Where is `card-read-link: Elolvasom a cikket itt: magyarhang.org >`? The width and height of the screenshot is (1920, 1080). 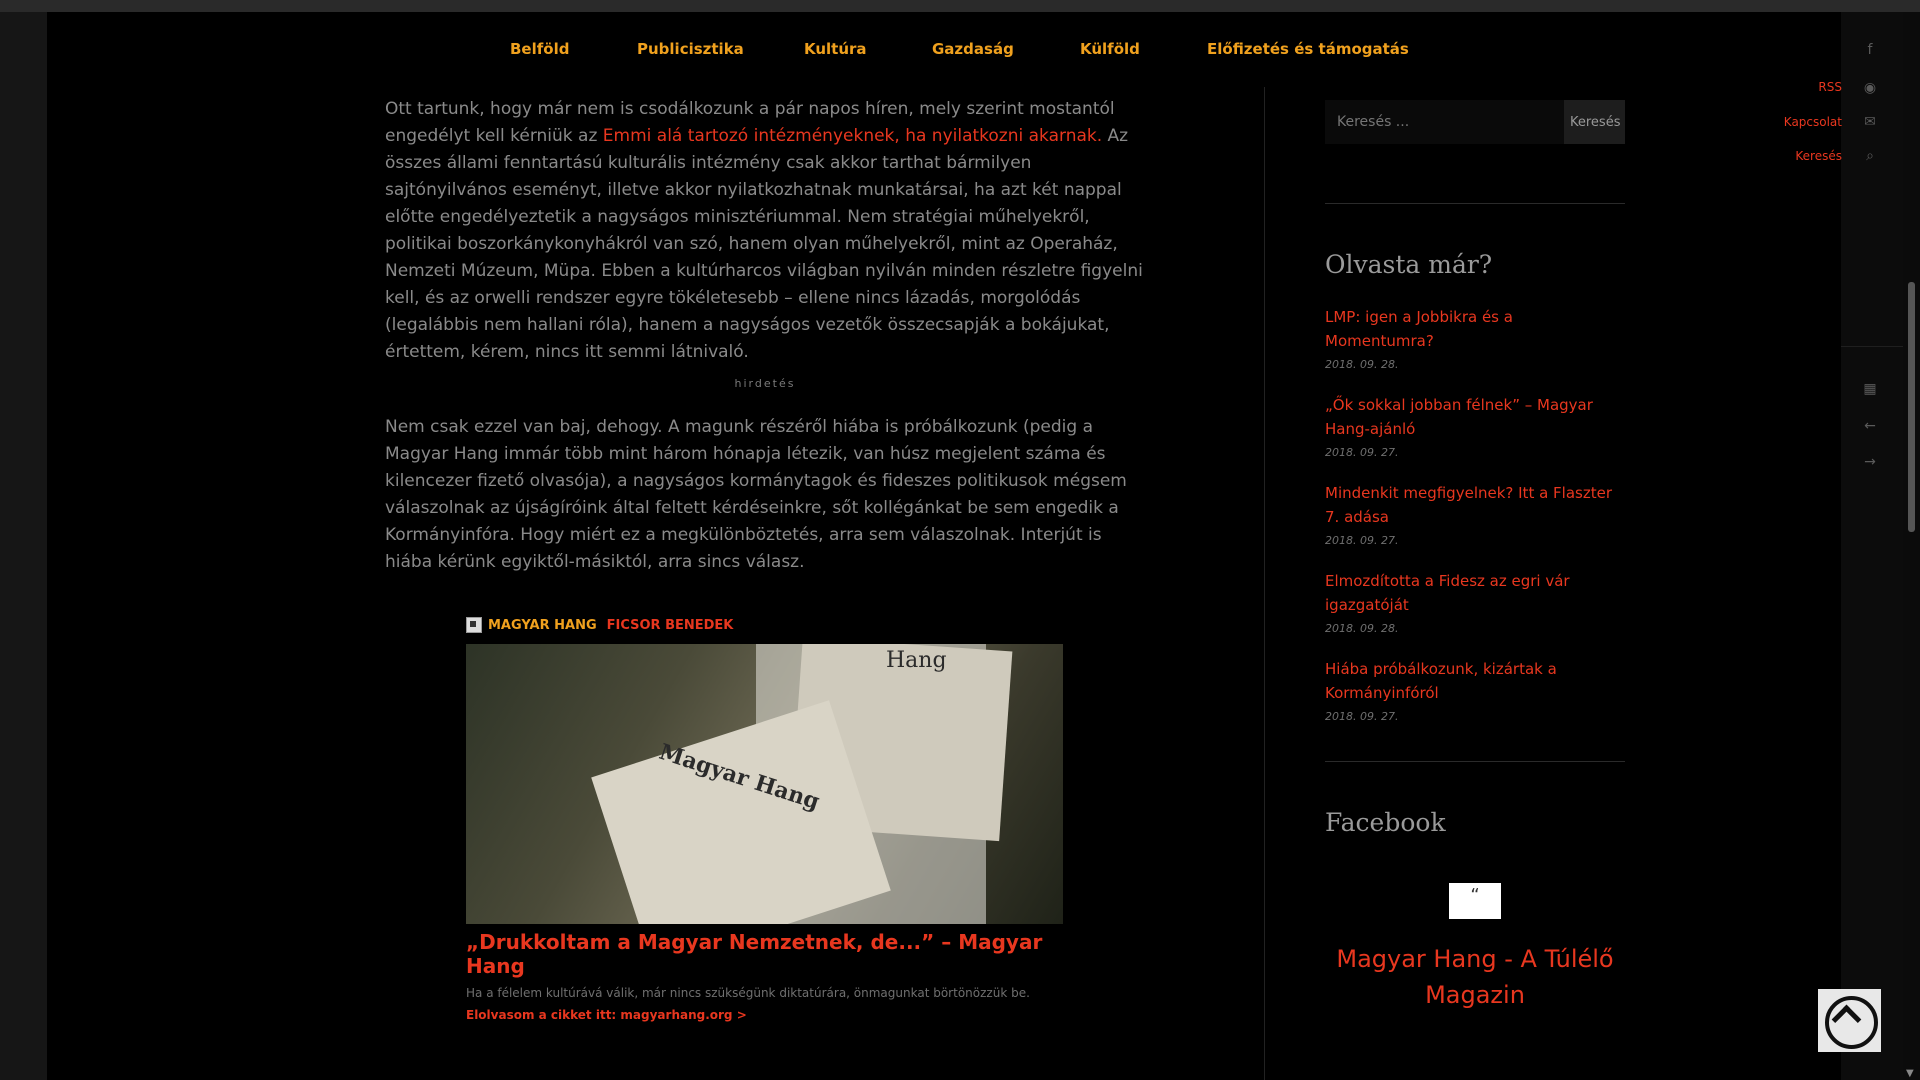
card-read-link: Elolvasom a cikket itt: magyarhang.org > is located at coordinates (765, 1015).